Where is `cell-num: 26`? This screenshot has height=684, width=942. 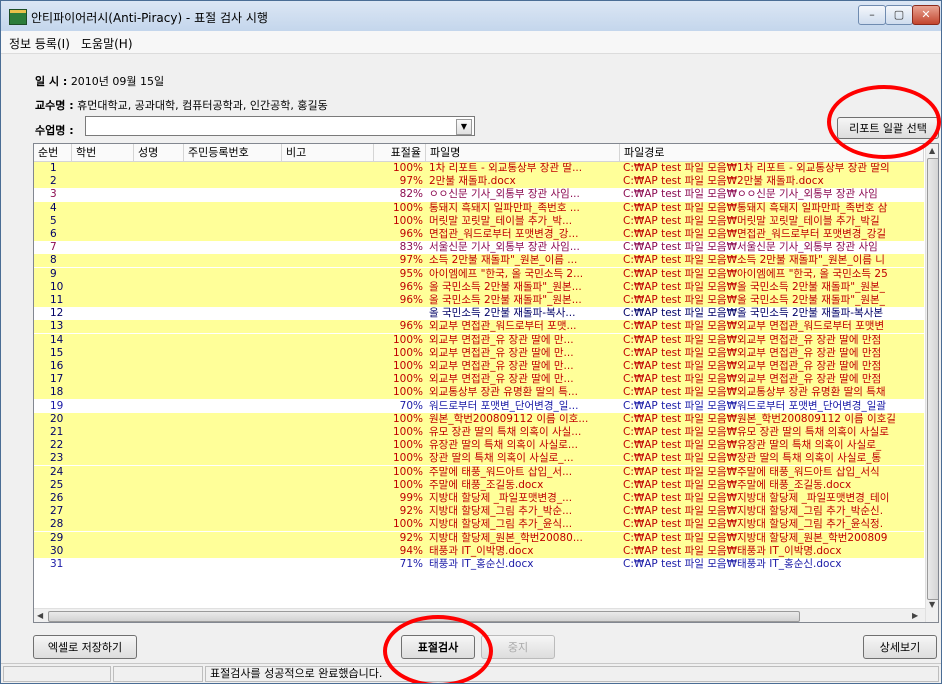
cell-num: 26 is located at coordinates (57, 498).